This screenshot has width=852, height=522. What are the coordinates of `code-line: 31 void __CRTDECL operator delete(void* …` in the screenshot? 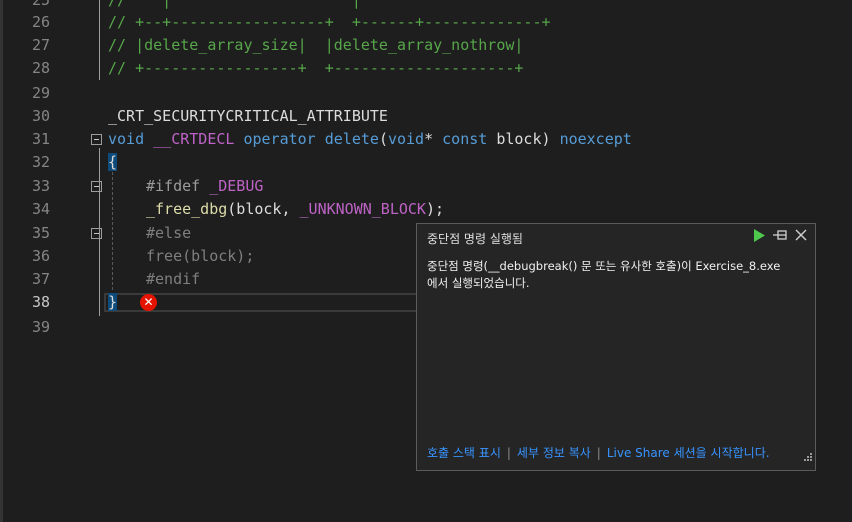 It's located at (426, 139).